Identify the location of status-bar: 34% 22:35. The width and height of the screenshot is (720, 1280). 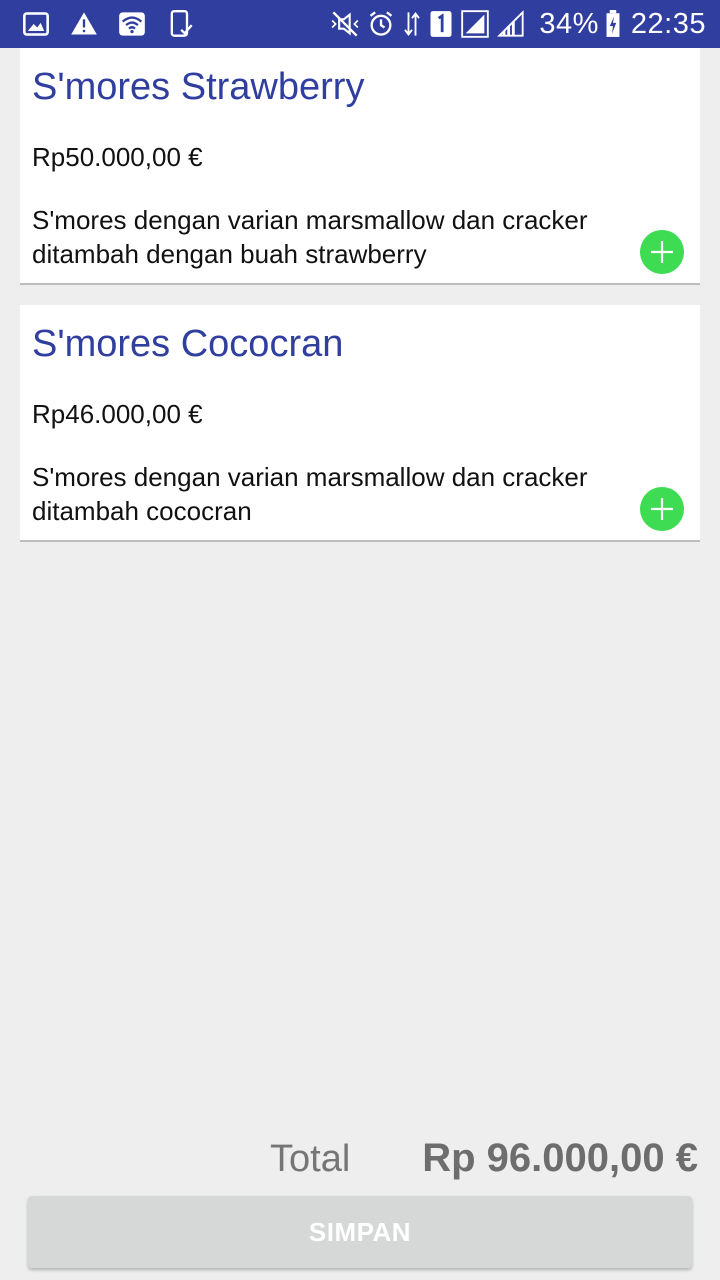
(360, 24).